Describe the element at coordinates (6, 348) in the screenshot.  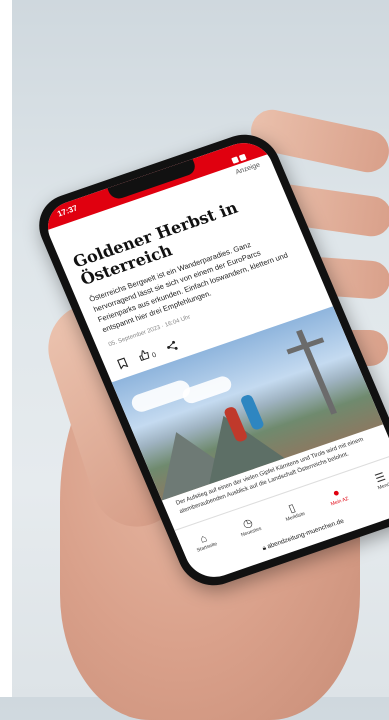
I see `background-strip` at that location.